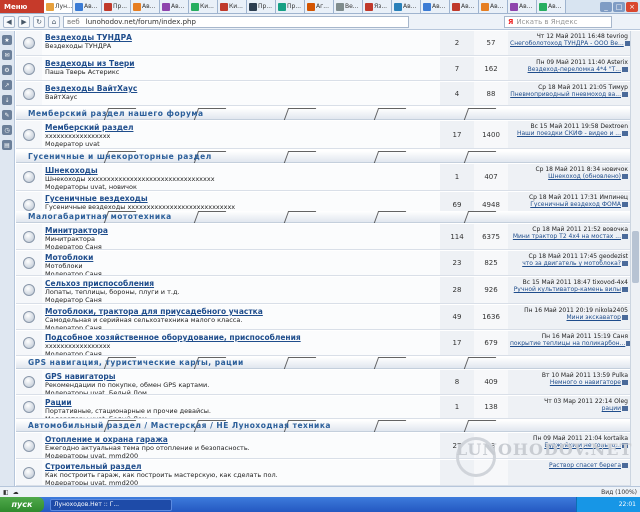 The image size is (640, 512). I want to click on category-title: Малогабаритная мототехника, so click(100, 216).